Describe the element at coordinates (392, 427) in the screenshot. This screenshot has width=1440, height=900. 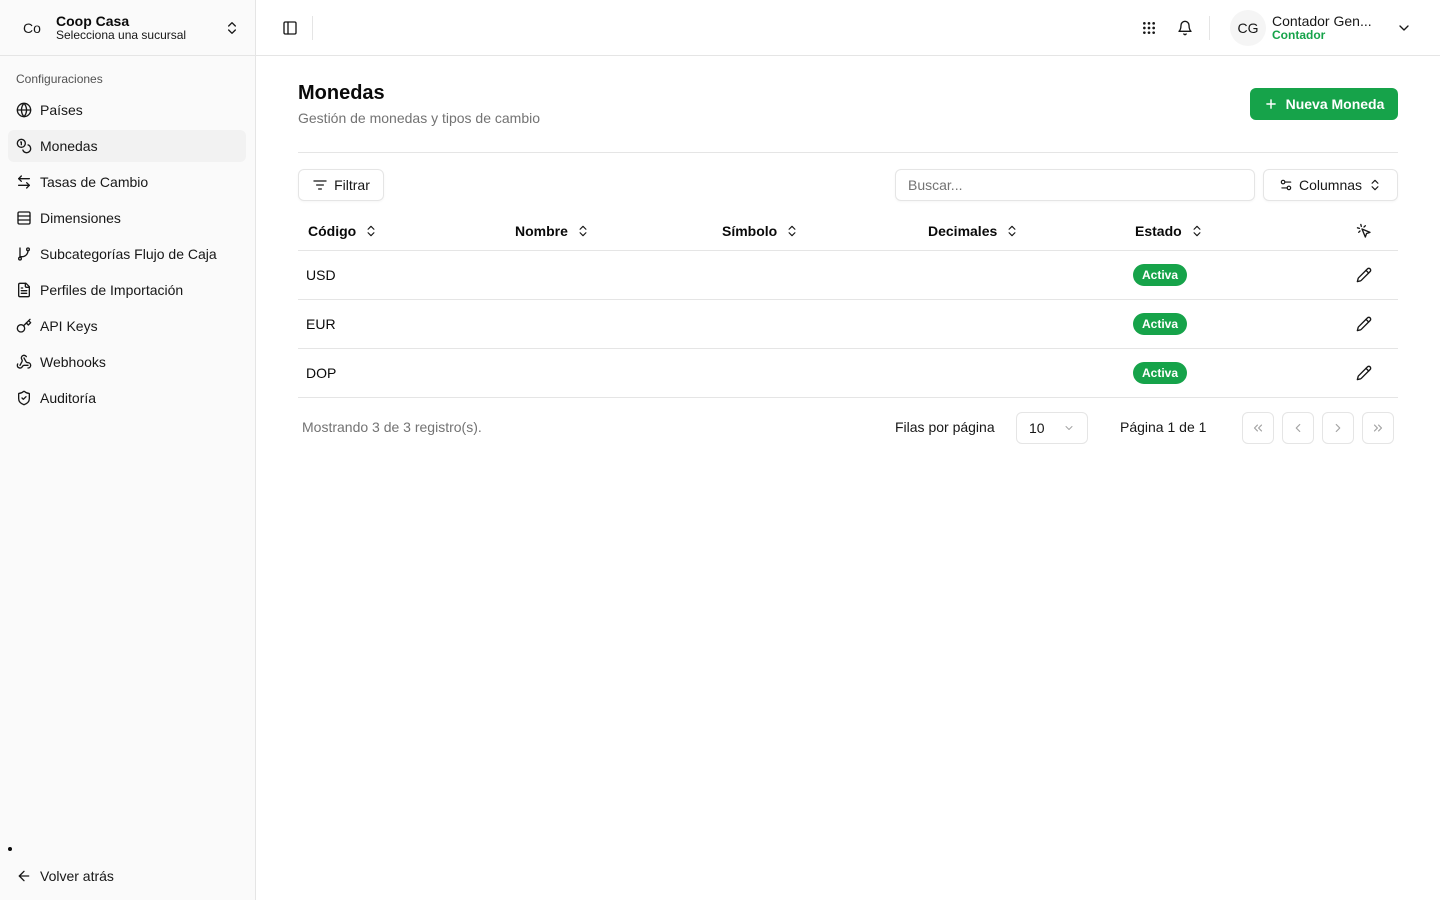
I see `records-count: Mostrando 3 de 3 registro(s).` at that location.